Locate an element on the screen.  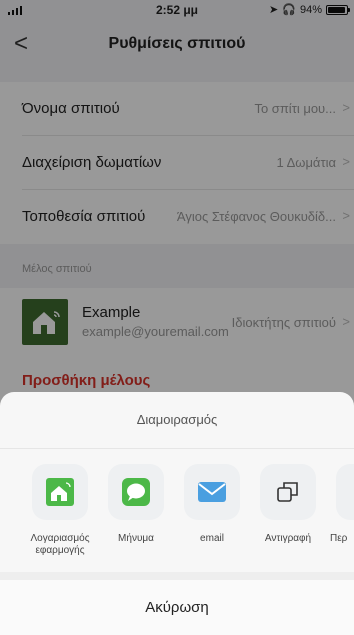
share-label: Λογαριασμός εφαρμογής is located at coordinates (60, 544).